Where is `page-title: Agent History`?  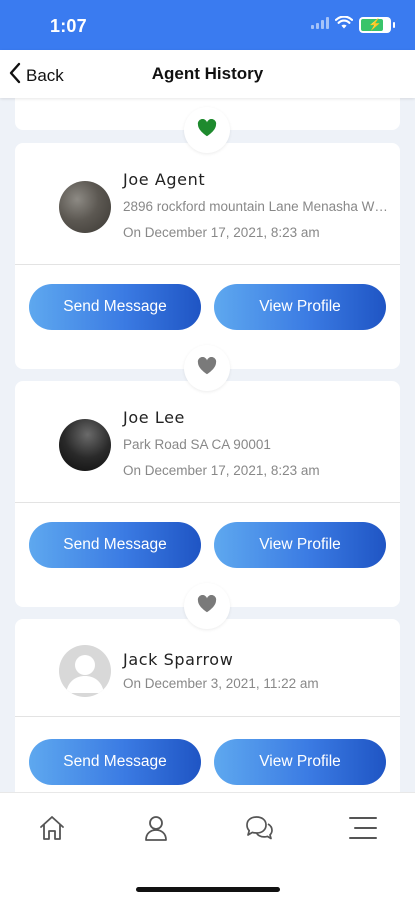
page-title: Agent History is located at coordinates (207, 73).